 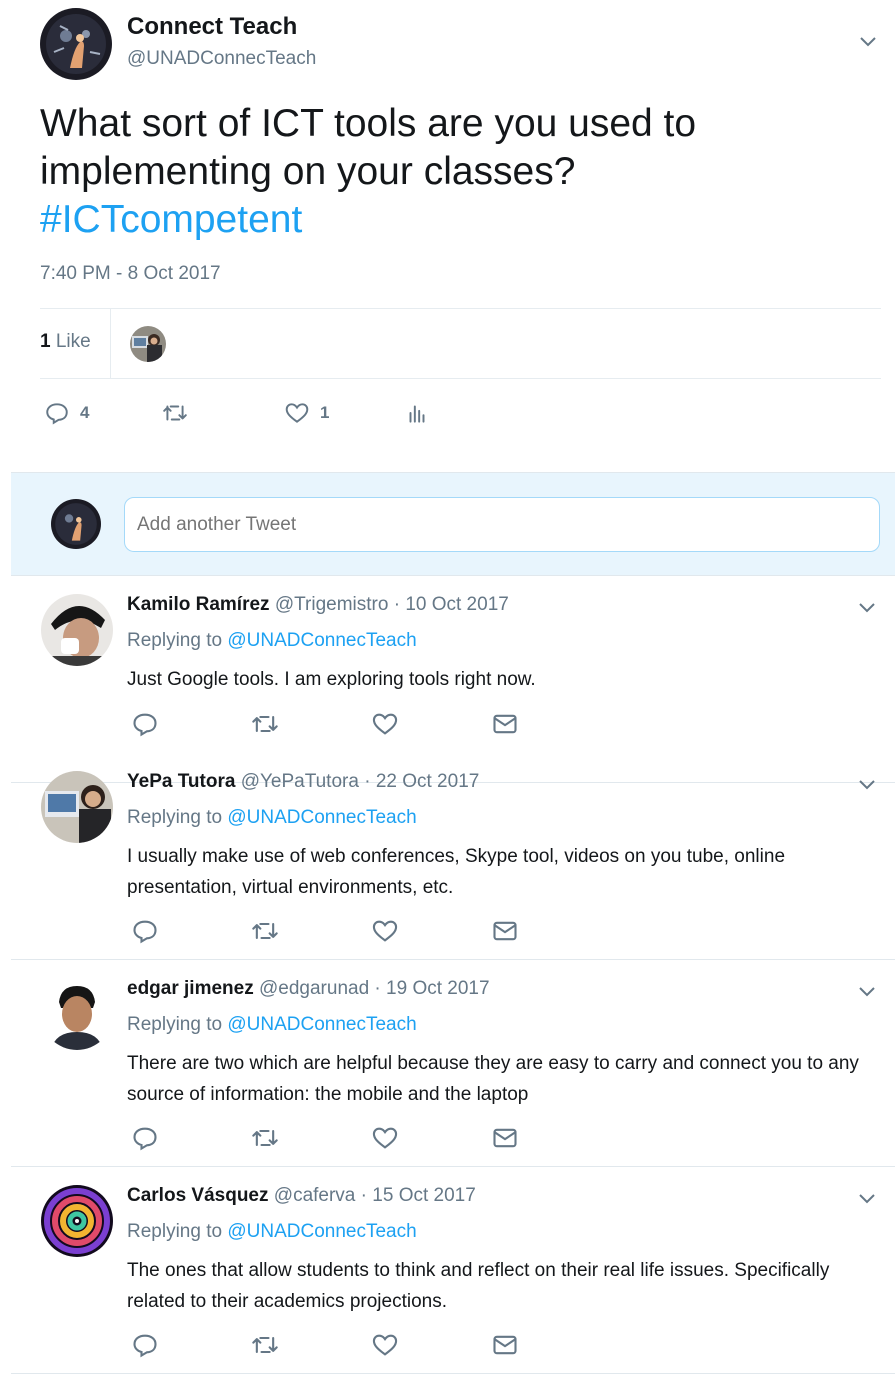 What do you see at coordinates (314, 988) in the screenshot?
I see `reply-author-handle: @edgarunad` at bounding box center [314, 988].